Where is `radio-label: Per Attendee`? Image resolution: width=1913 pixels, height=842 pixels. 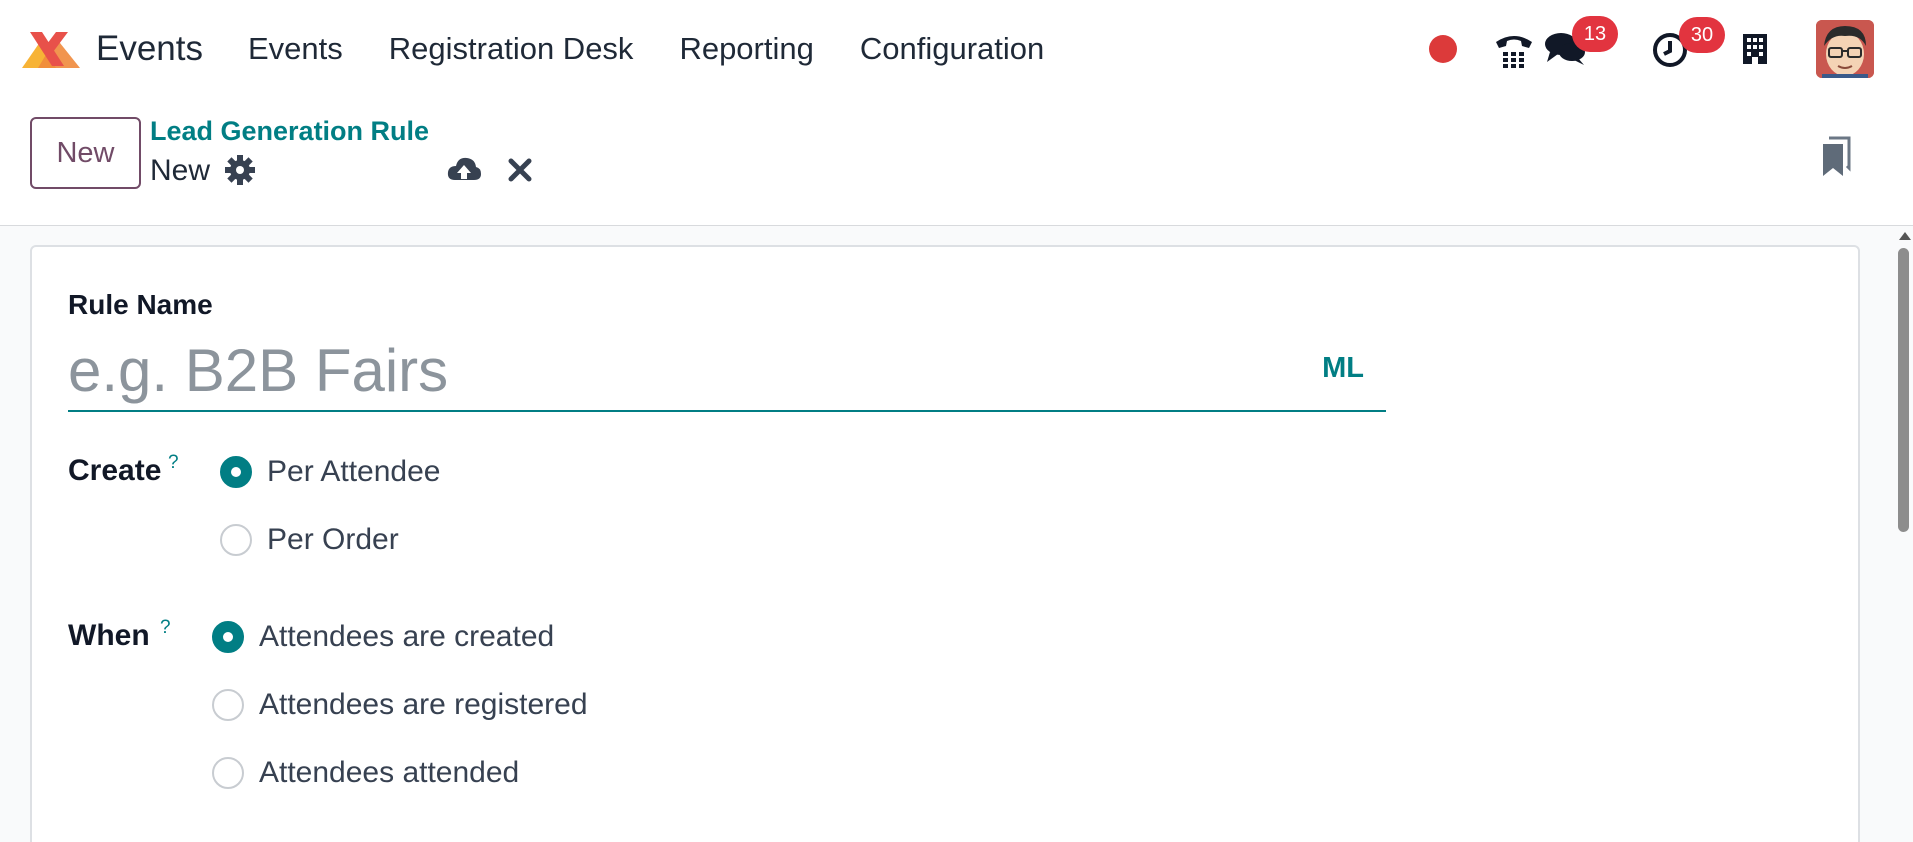 radio-label: Per Attendee is located at coordinates (354, 471).